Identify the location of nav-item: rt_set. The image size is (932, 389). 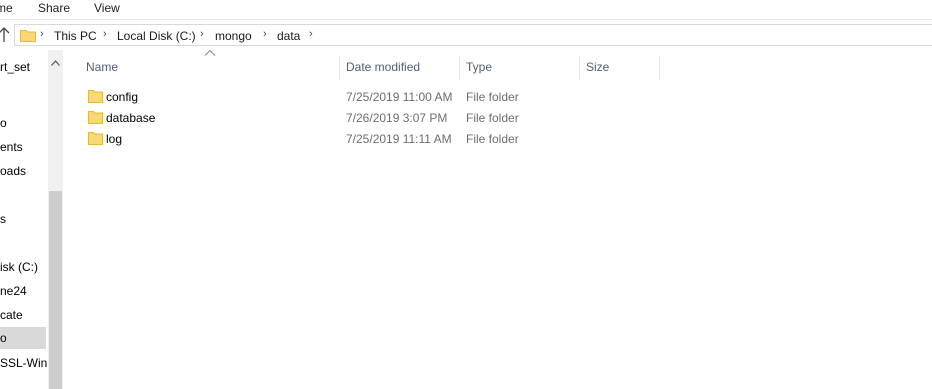
(15, 67).